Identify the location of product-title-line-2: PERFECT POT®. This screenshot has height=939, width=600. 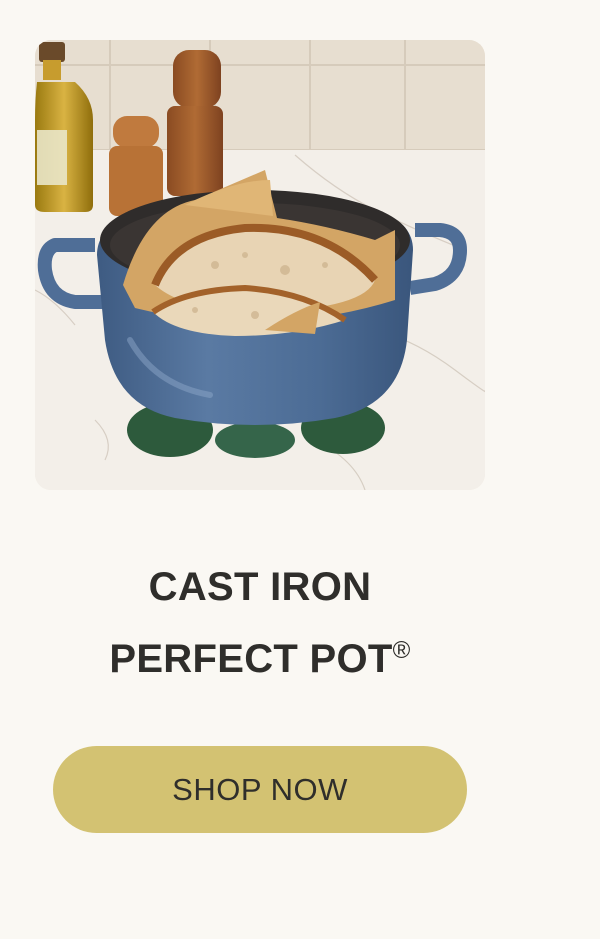
(260, 655).